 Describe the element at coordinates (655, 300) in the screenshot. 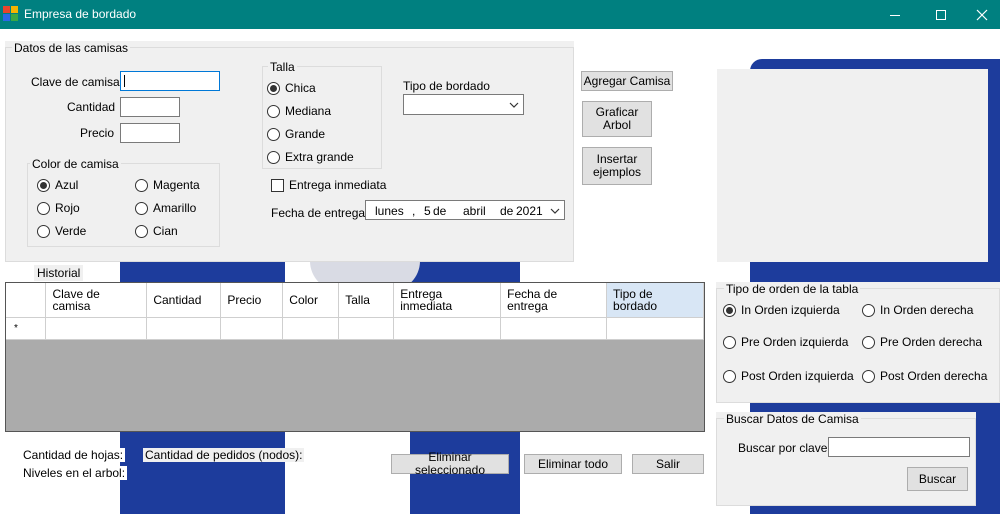

I see `column-header-tipo-bordado: Tipo de bordado` at that location.